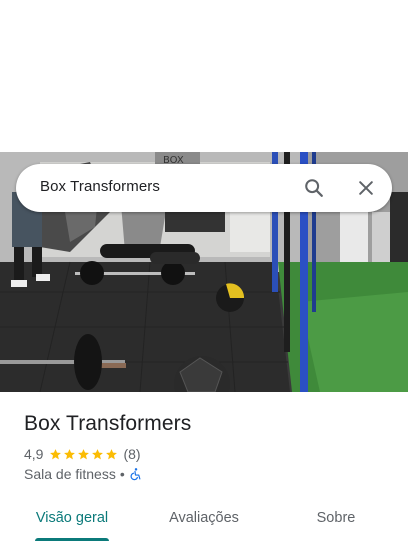  What do you see at coordinates (204, 188) in the screenshot?
I see `search-bar: Box Transformers` at bounding box center [204, 188].